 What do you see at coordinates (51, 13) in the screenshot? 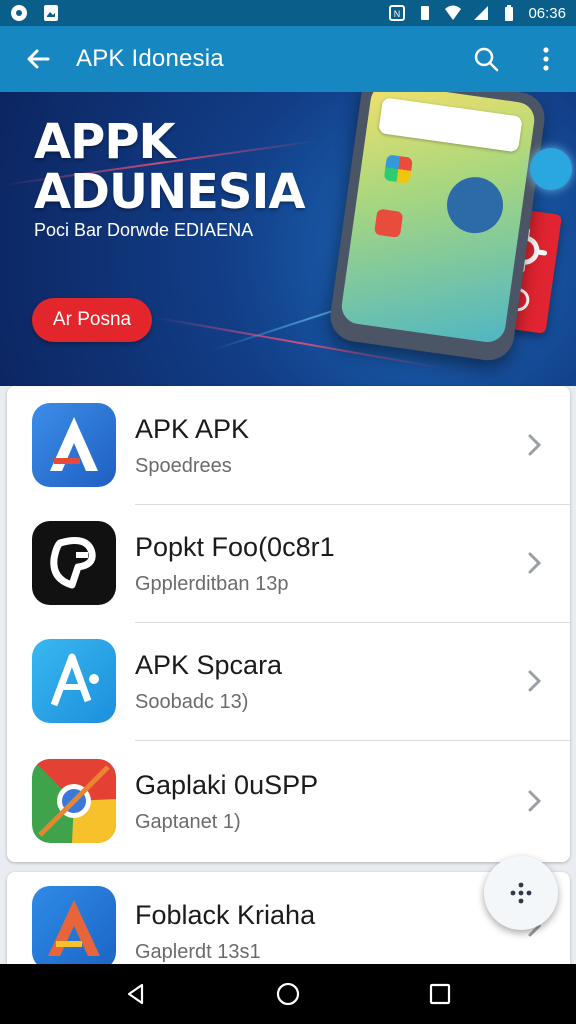
I see `image-icon` at bounding box center [51, 13].